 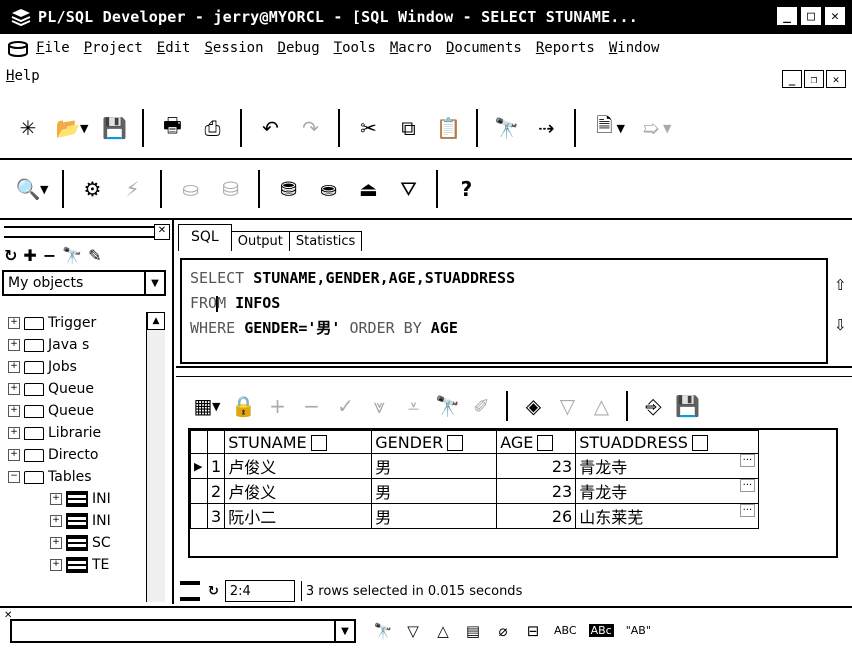 What do you see at coordinates (260, 241) in the screenshot?
I see `tab-output: Output` at bounding box center [260, 241].